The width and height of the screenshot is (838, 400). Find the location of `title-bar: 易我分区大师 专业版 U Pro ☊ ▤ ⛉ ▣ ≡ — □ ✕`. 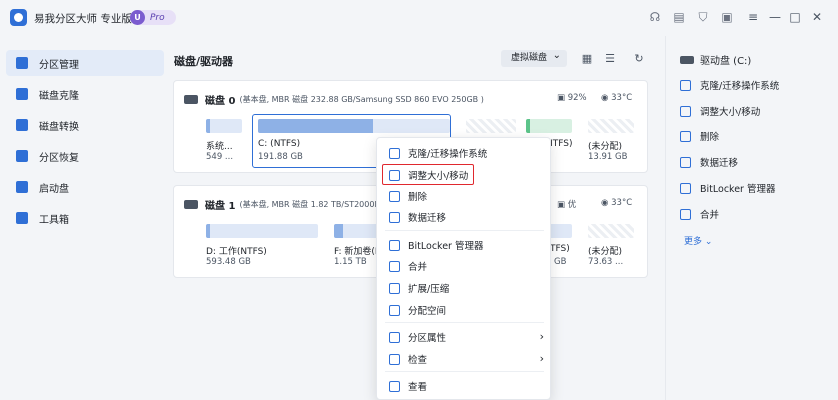

title-bar: 易我分区大师 专业版 U Pro ☊ ▤ ⛉ ▣ ≡ — □ ✕ is located at coordinates (419, 18).